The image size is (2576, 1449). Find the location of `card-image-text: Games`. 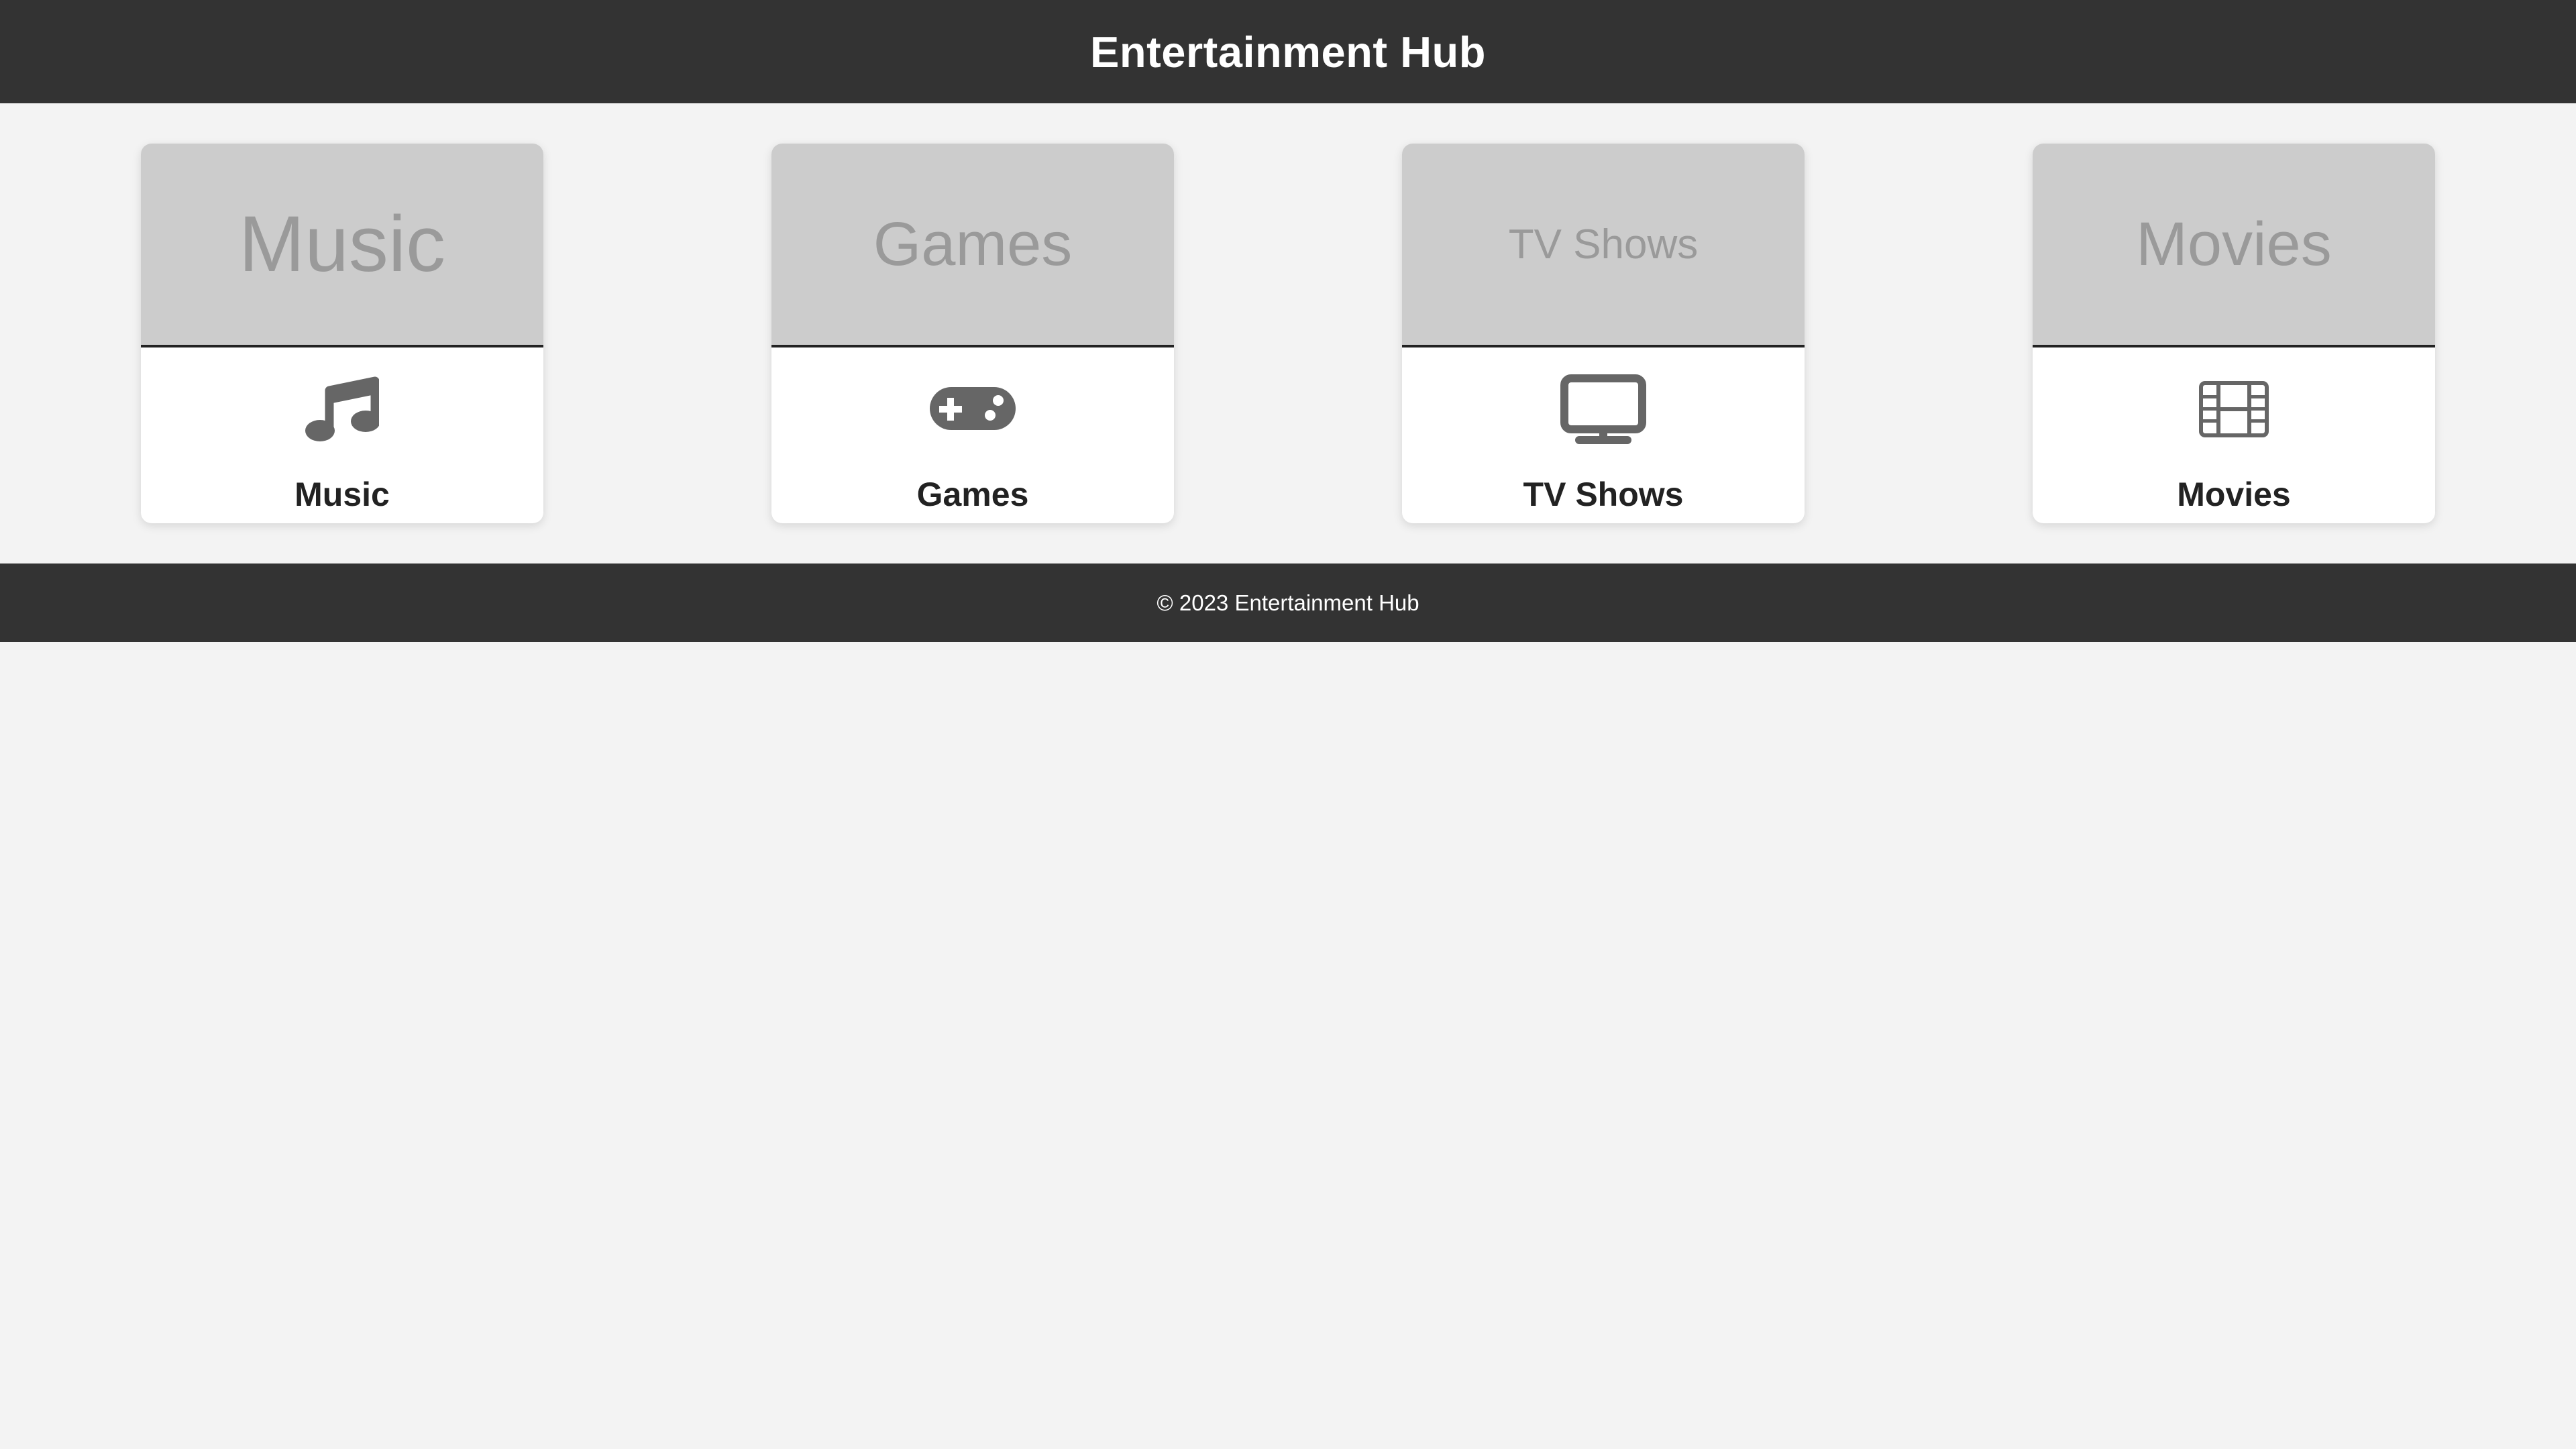

card-image-text: Games is located at coordinates (973, 243).